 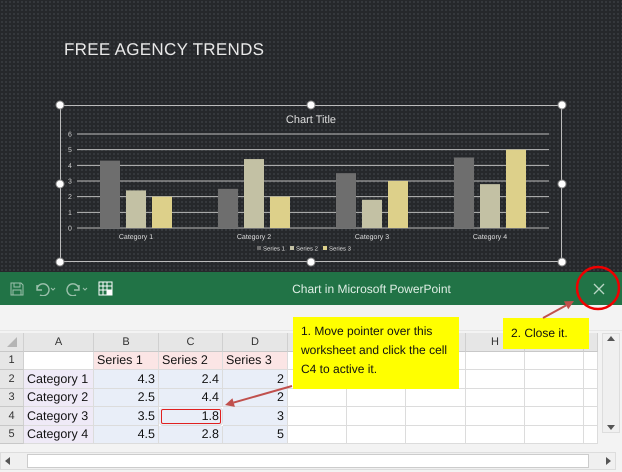 I want to click on table-cell: 2.5, so click(x=126, y=397).